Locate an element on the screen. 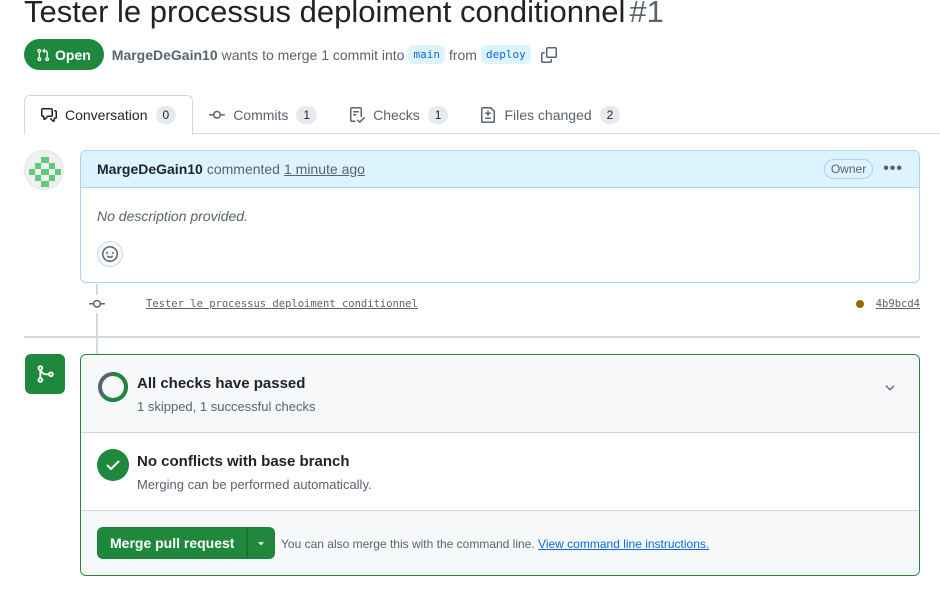 Image resolution: width=940 pixels, height=591 pixels. merge-button-group: Merge pull request is located at coordinates (186, 543).